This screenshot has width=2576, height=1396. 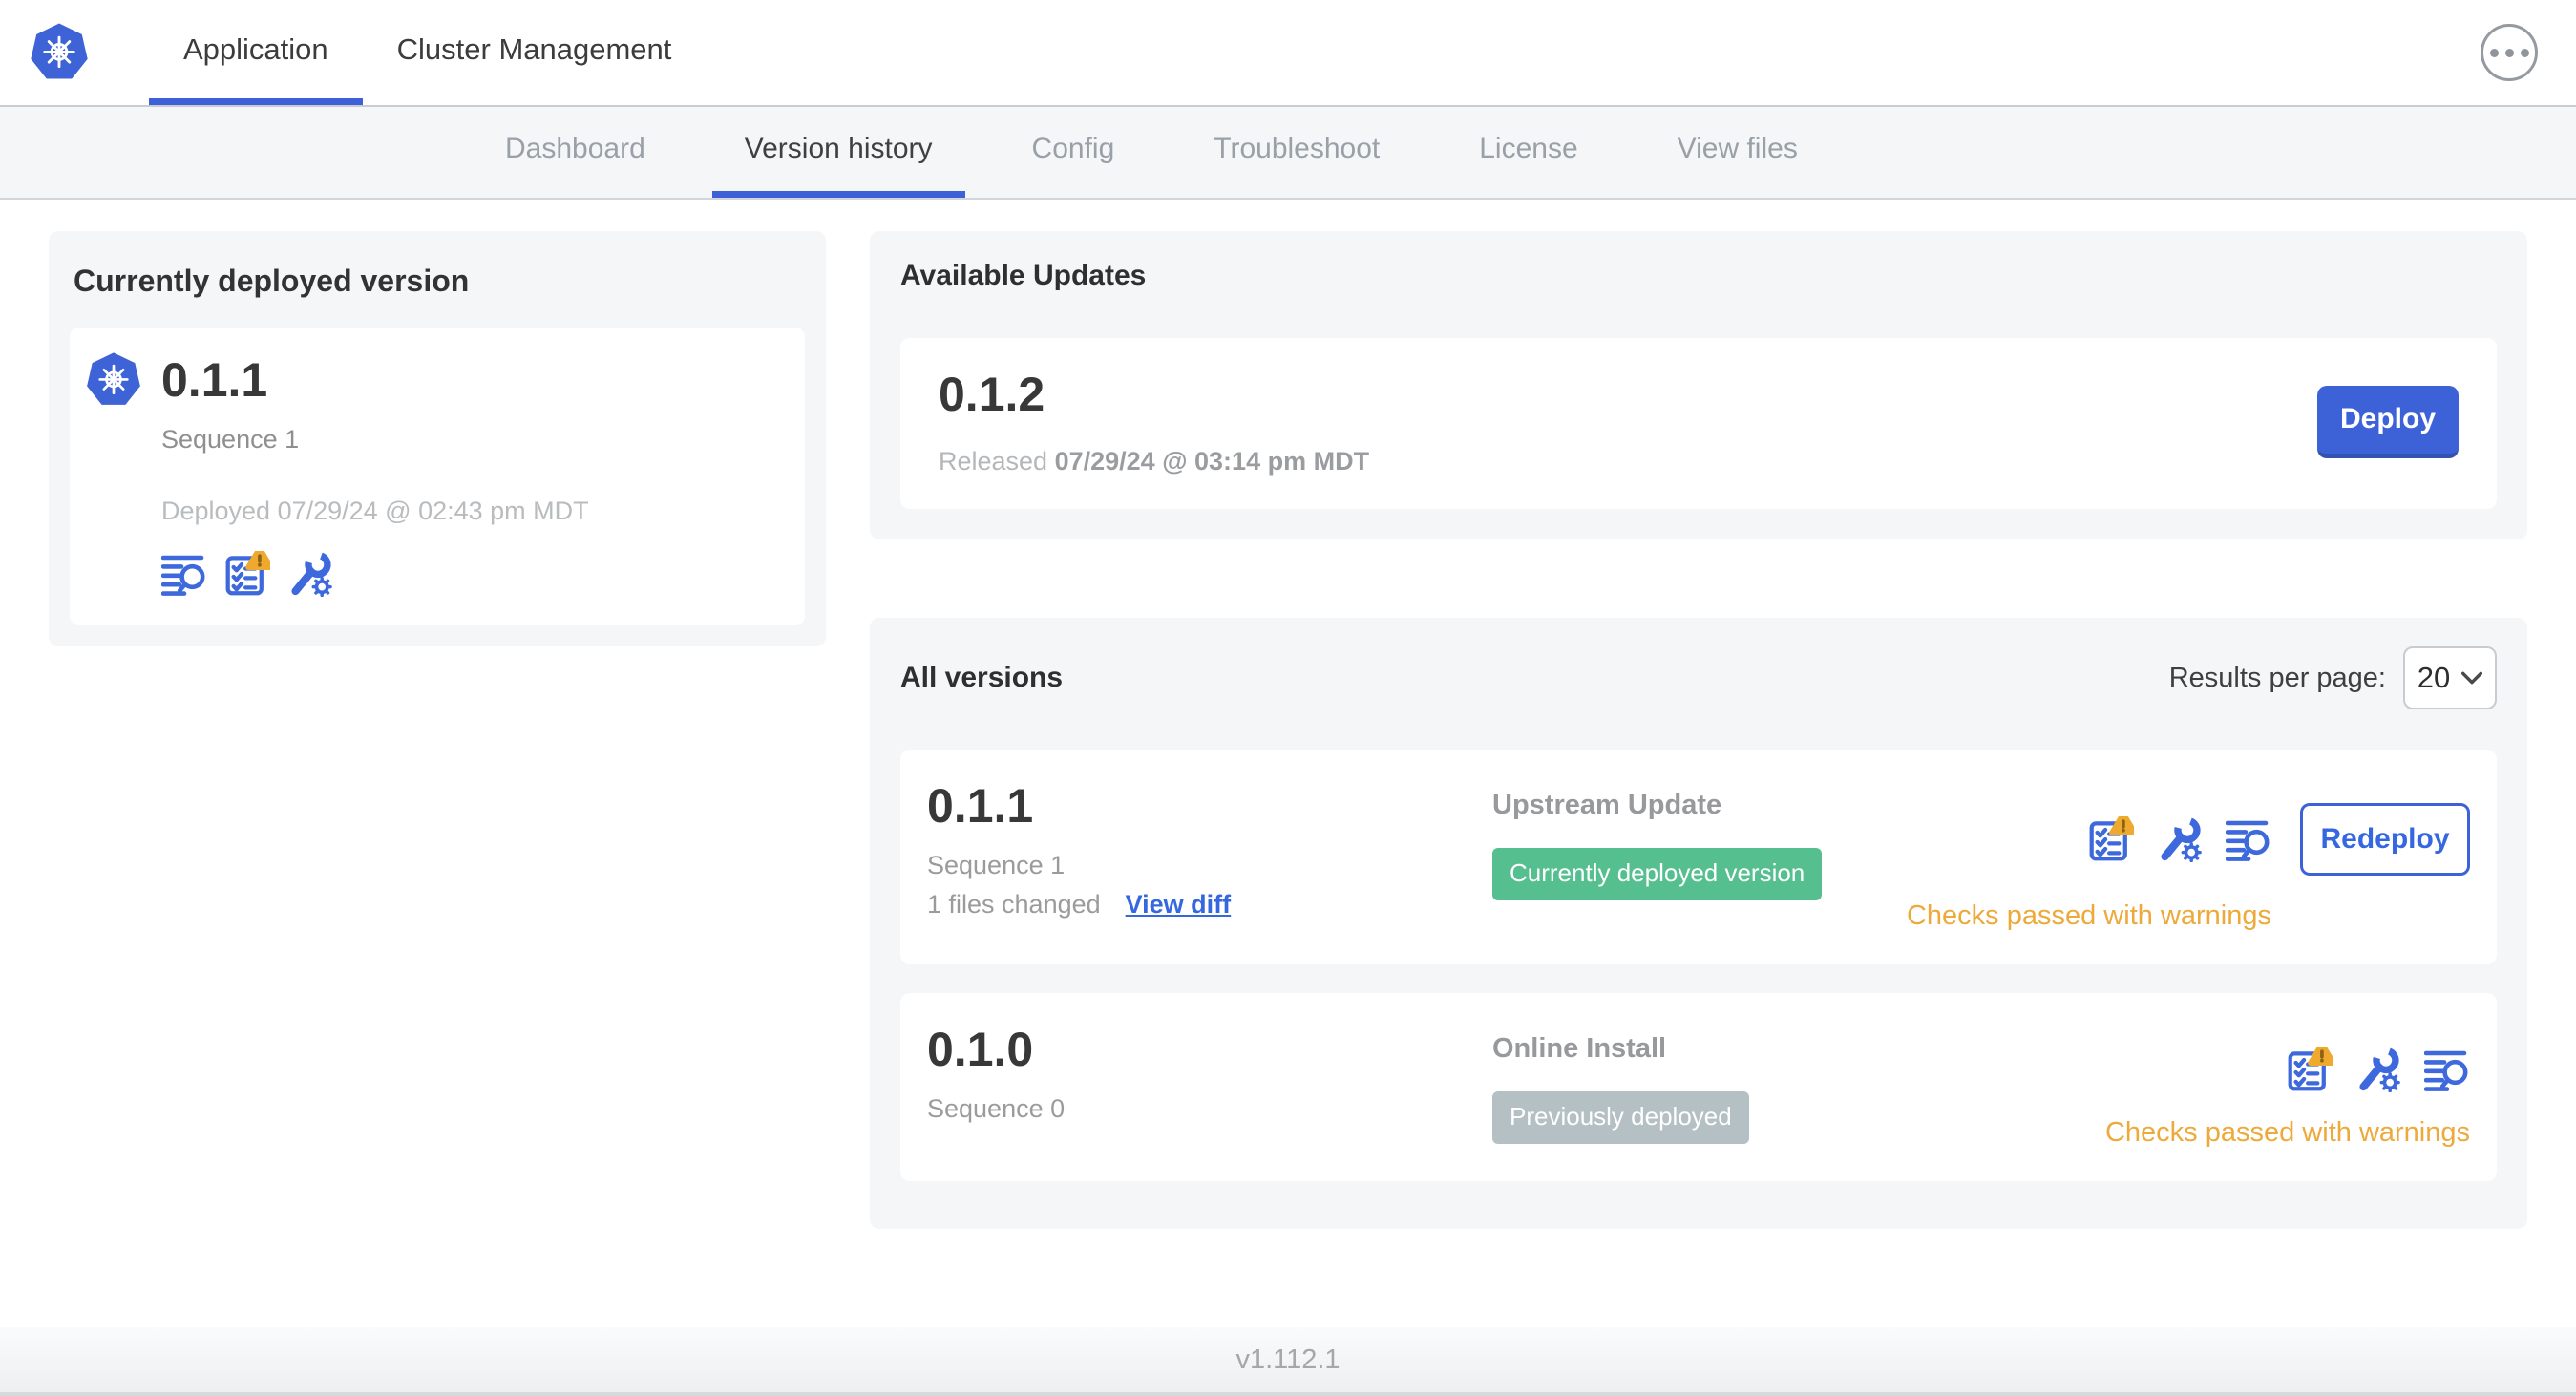 What do you see at coordinates (1620, 1117) in the screenshot?
I see `status-badge: Previously deployed` at bounding box center [1620, 1117].